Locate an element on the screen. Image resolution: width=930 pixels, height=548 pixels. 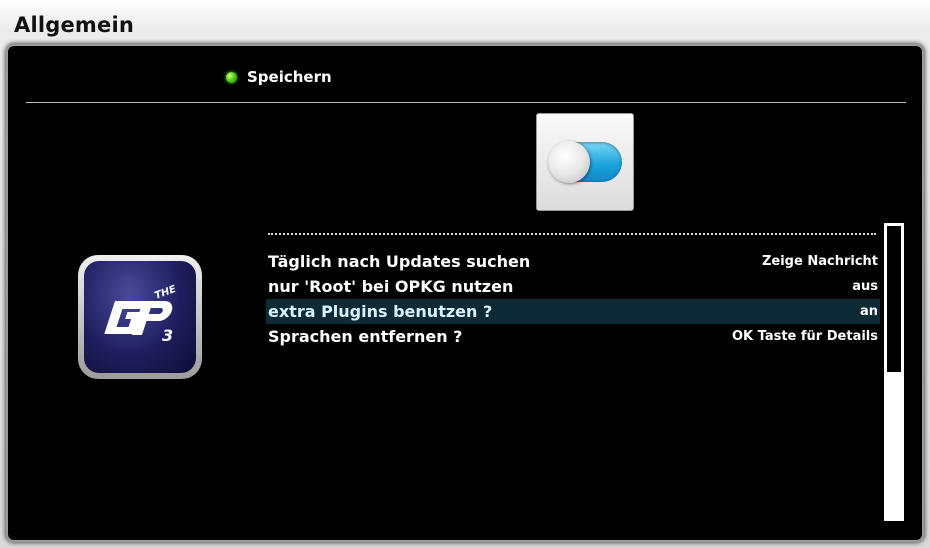
toggle-track is located at coordinates (585, 162).